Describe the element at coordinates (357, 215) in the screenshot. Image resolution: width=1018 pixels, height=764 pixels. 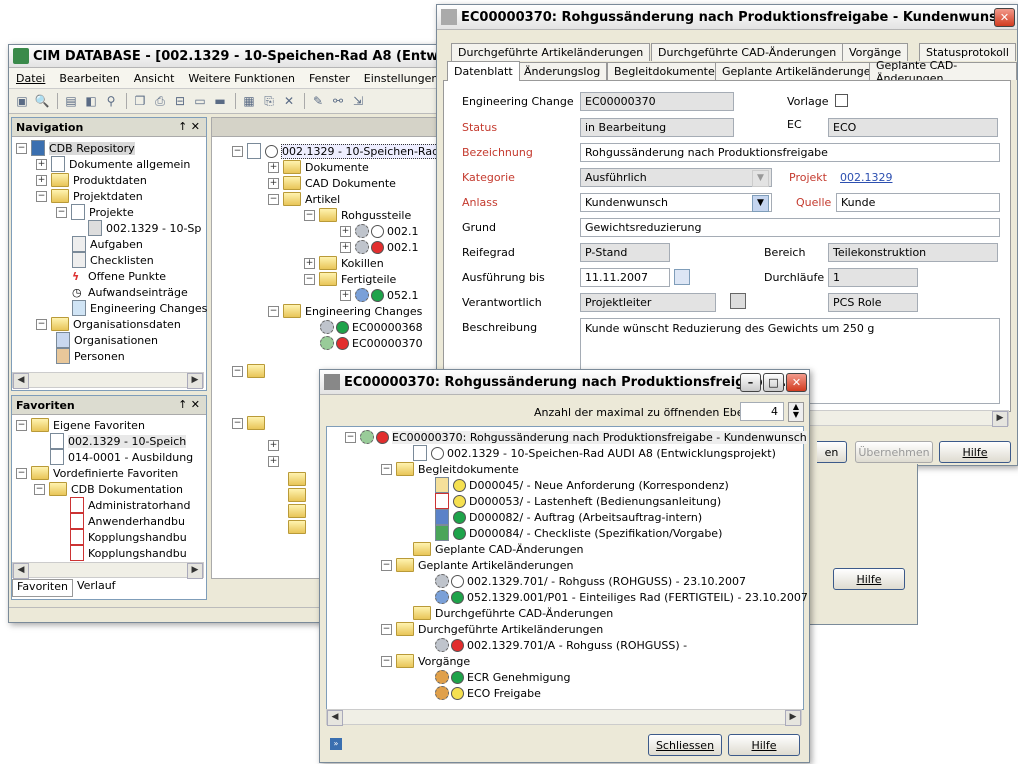
I see `center-node-rohgussteile: − Rohgussteile` at that location.